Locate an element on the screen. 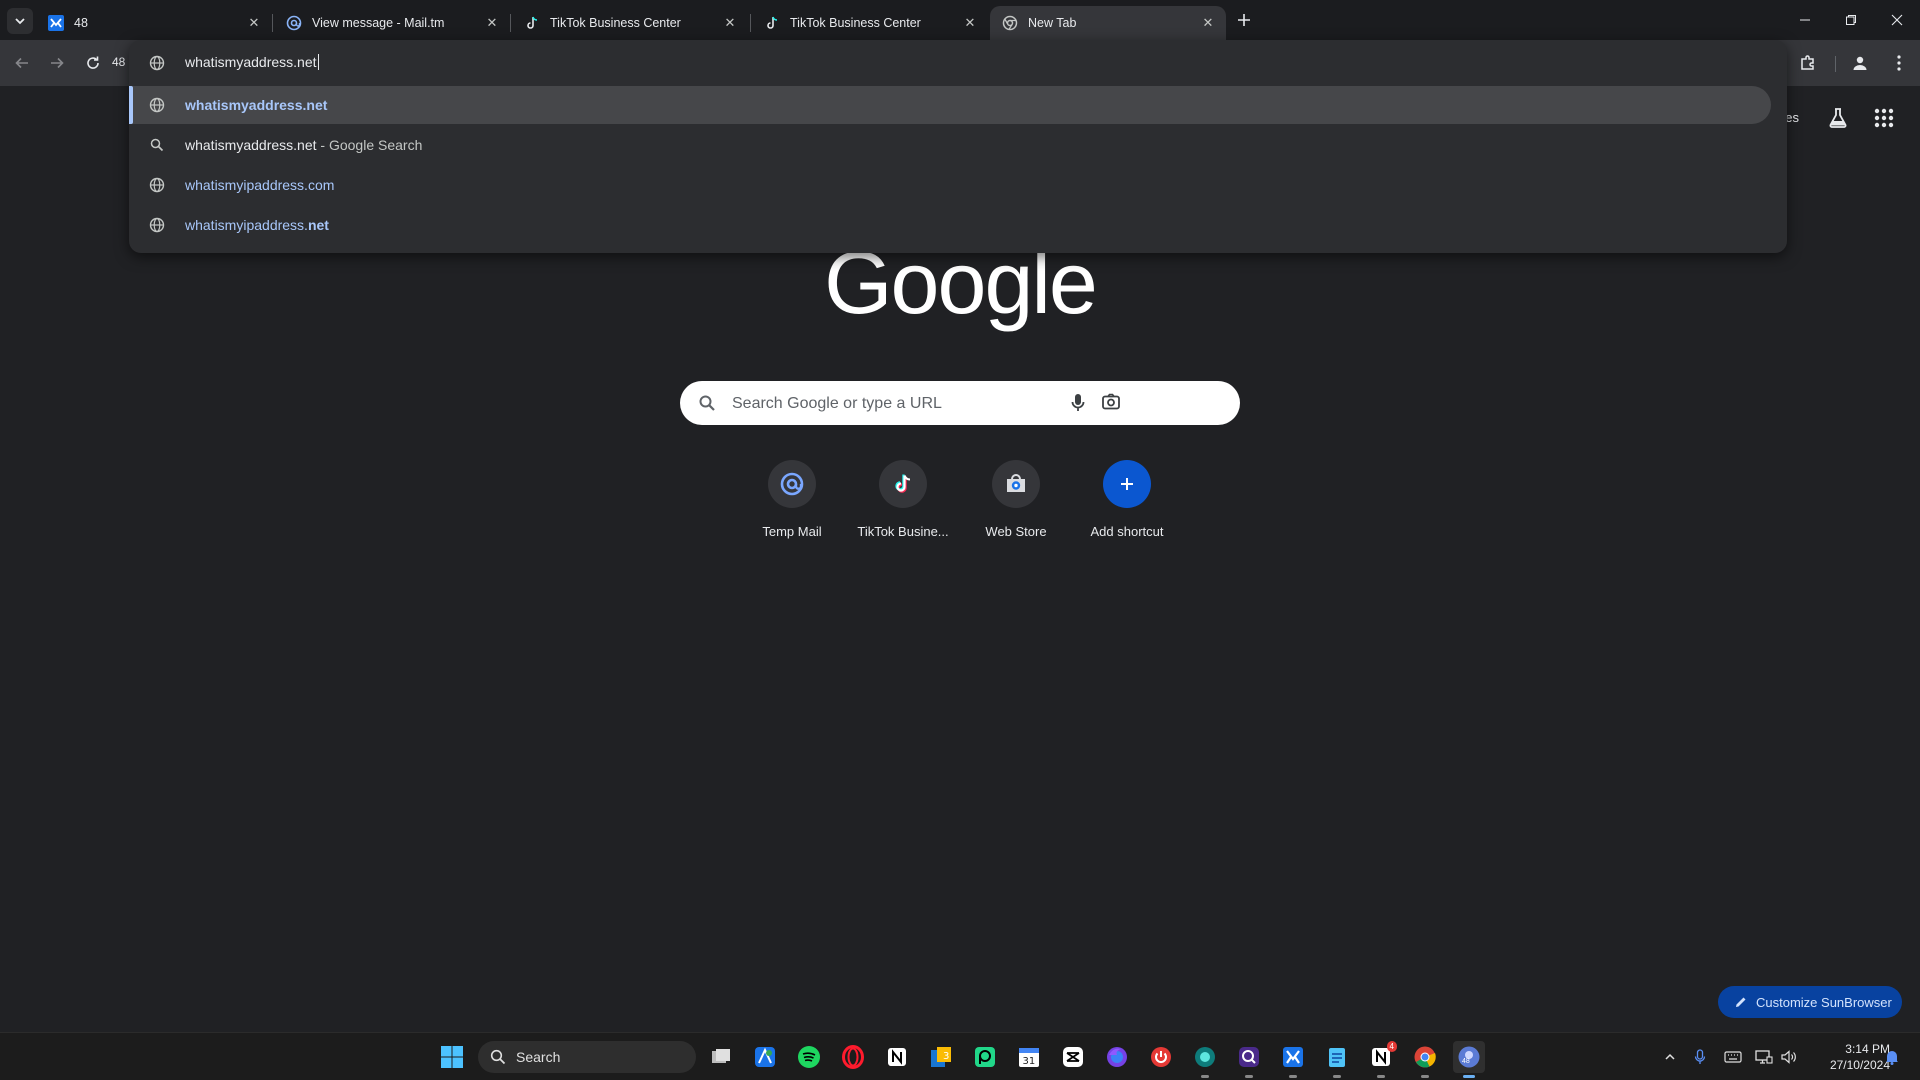 Image resolution: width=1920 pixels, height=1080 pixels. tab-new-tab: New Tab ✕ is located at coordinates (1108, 23).